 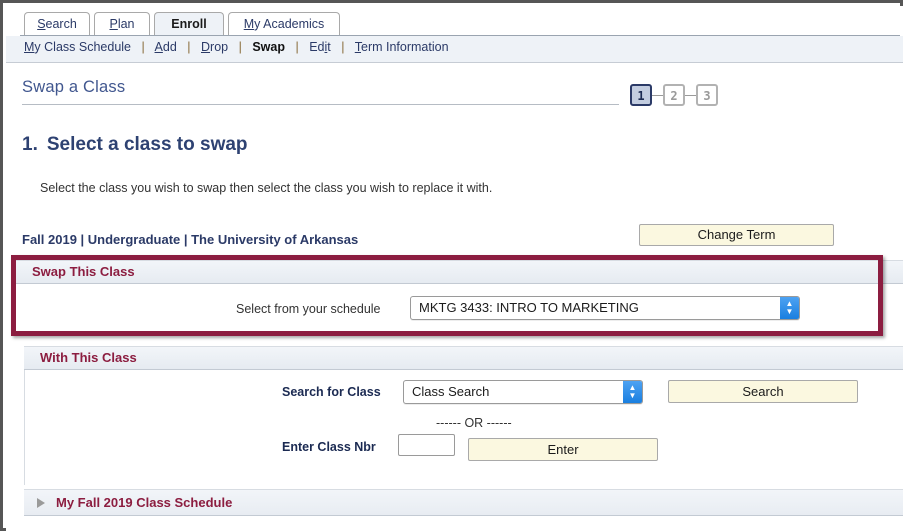 What do you see at coordinates (219, 47) in the screenshot?
I see `subnav-drop-rest: rop` at bounding box center [219, 47].